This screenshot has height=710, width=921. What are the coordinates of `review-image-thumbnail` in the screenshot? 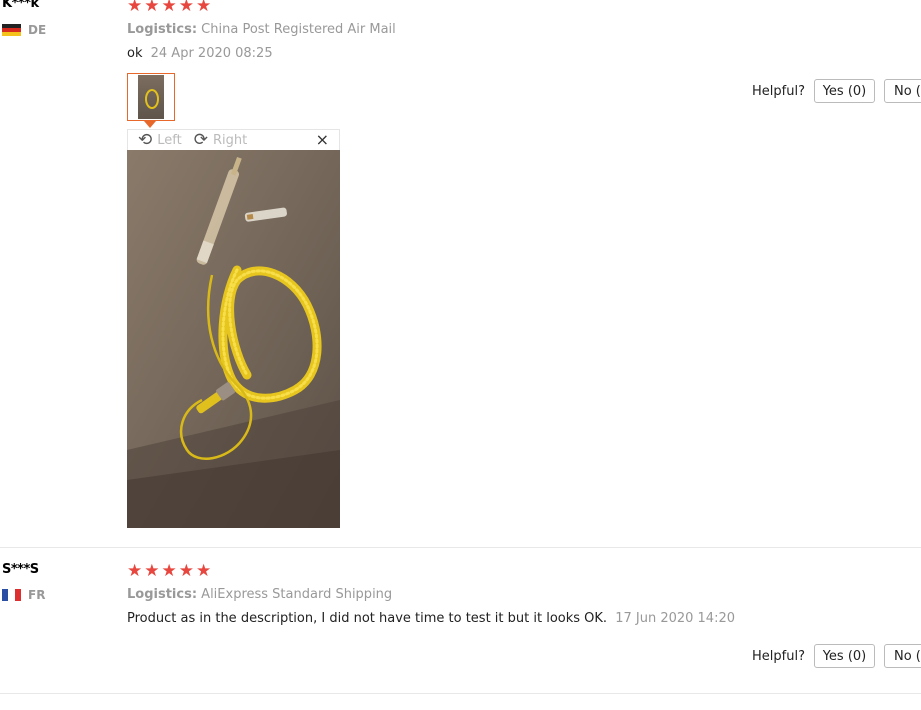 It's located at (151, 97).